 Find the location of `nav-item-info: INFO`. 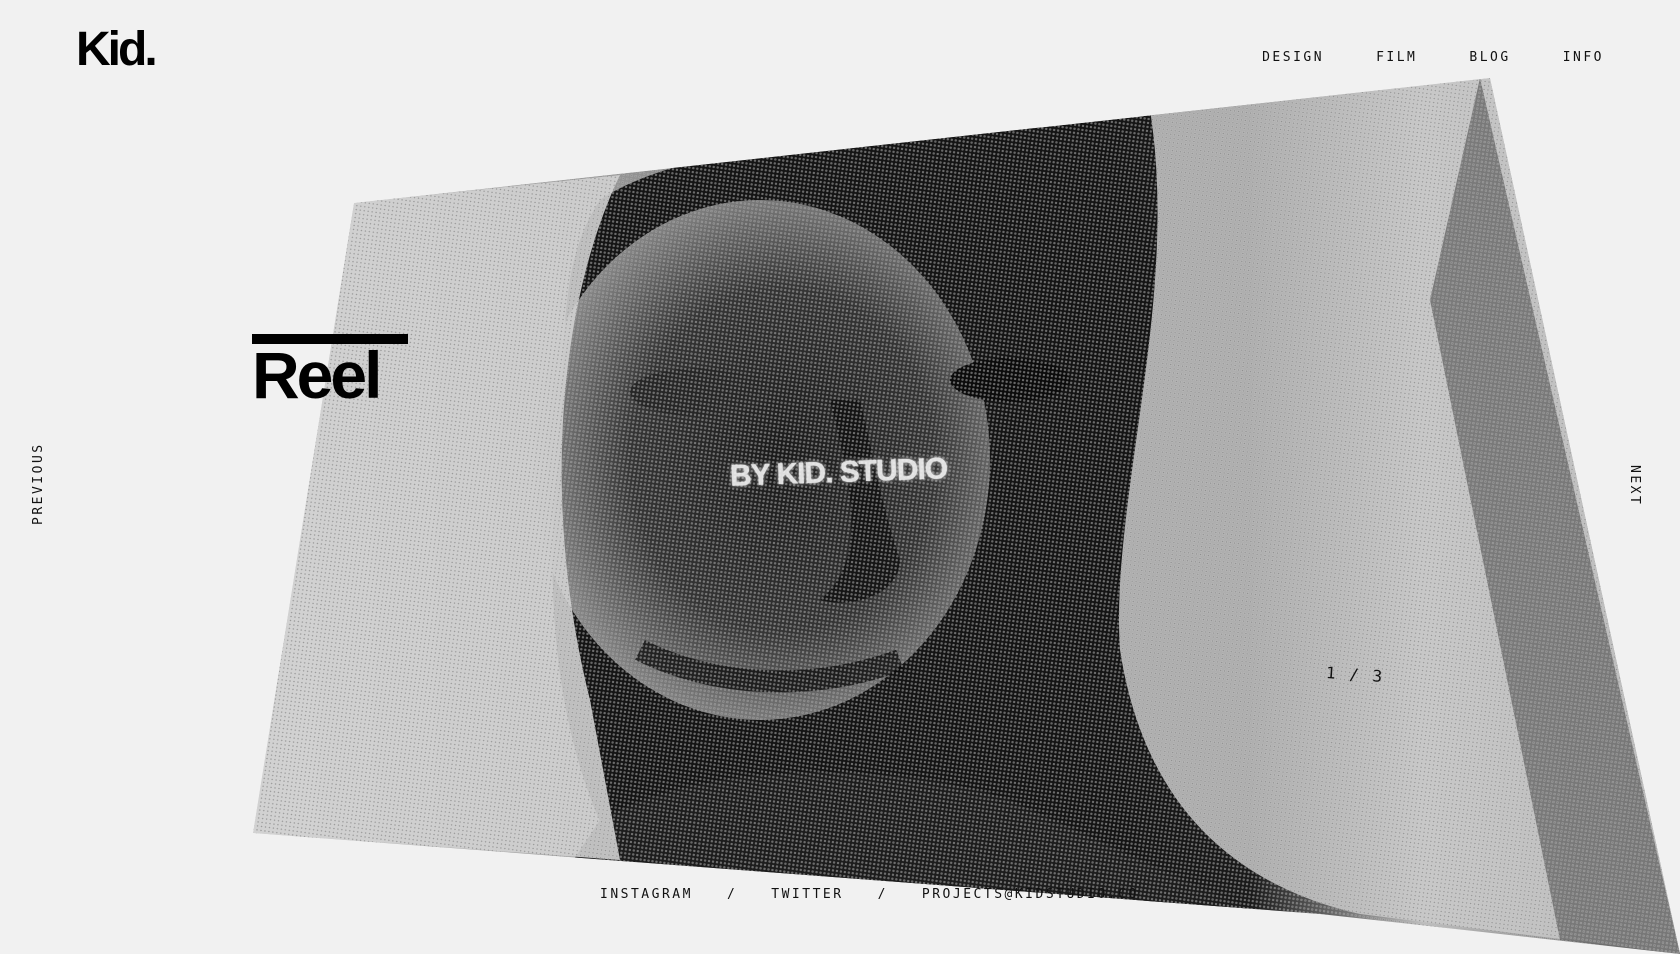

nav-item-info: INFO is located at coordinates (1583, 57).